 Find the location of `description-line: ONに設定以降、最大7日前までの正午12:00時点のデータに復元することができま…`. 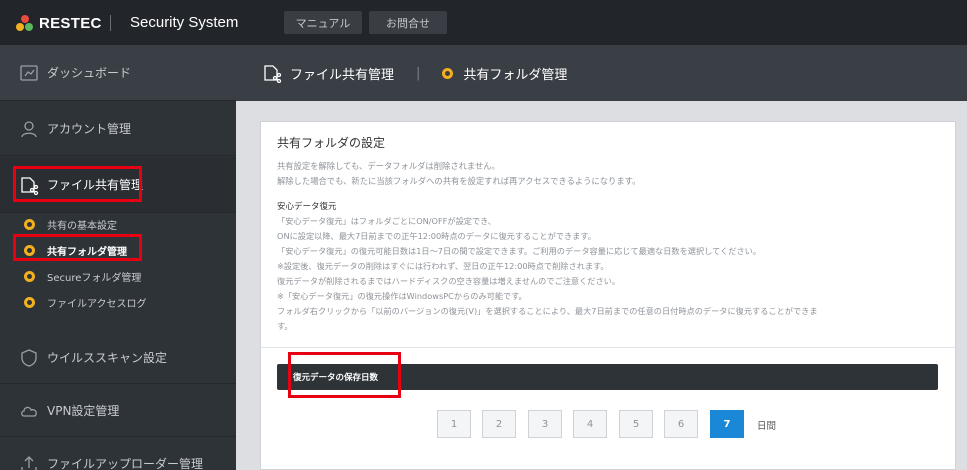

description-line: ONに設定以降、最大7日前までの正午12:00時点のデータに復元することができま… is located at coordinates (436, 236).